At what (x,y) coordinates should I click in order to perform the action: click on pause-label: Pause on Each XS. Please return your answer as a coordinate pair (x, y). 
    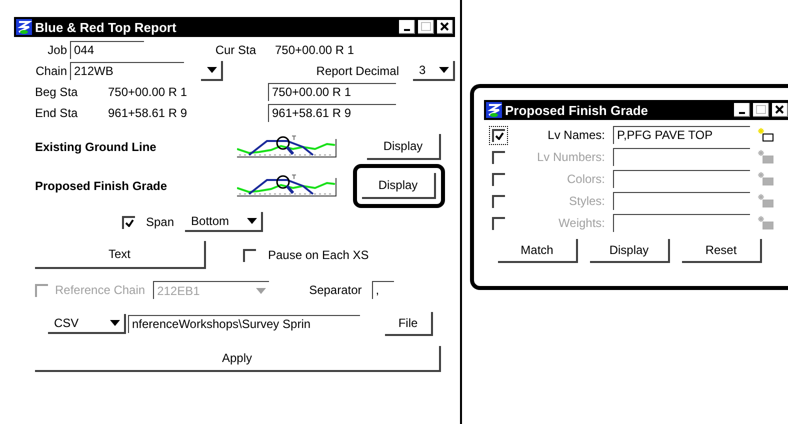
    Looking at the image, I should click on (318, 255).